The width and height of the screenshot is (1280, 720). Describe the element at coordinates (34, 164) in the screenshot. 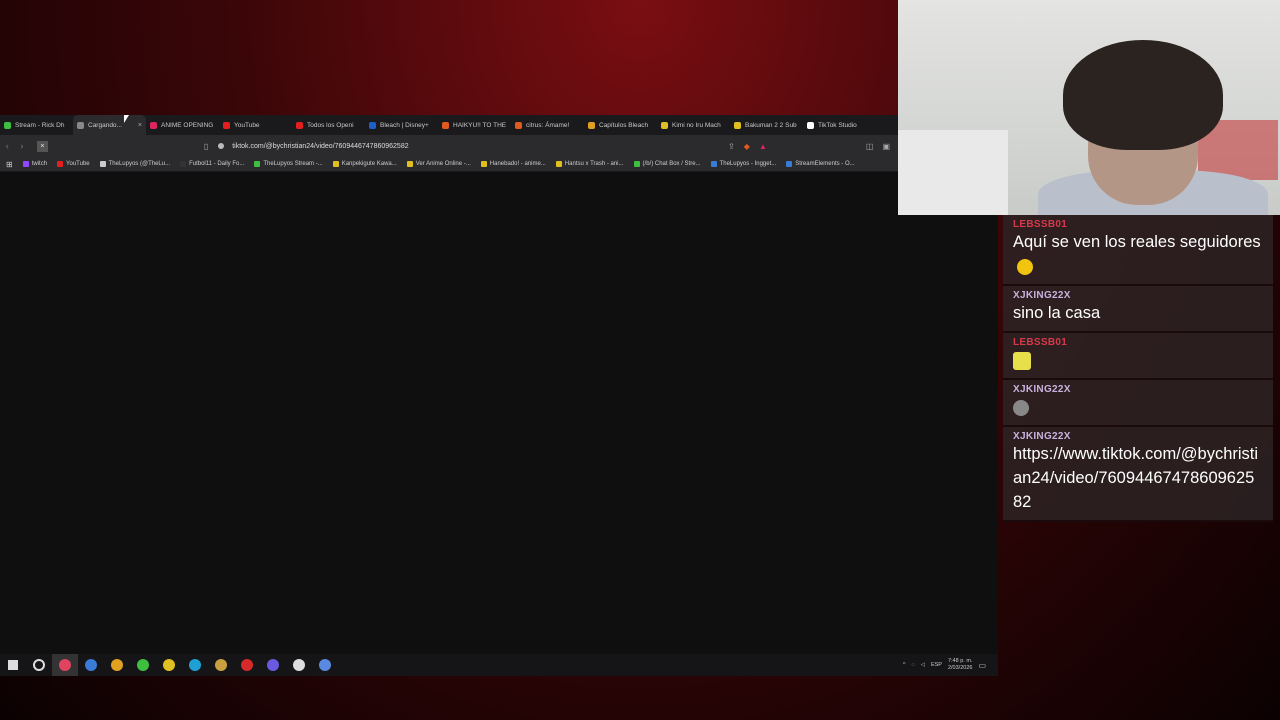

I see `bookmark-item: twitch` at that location.